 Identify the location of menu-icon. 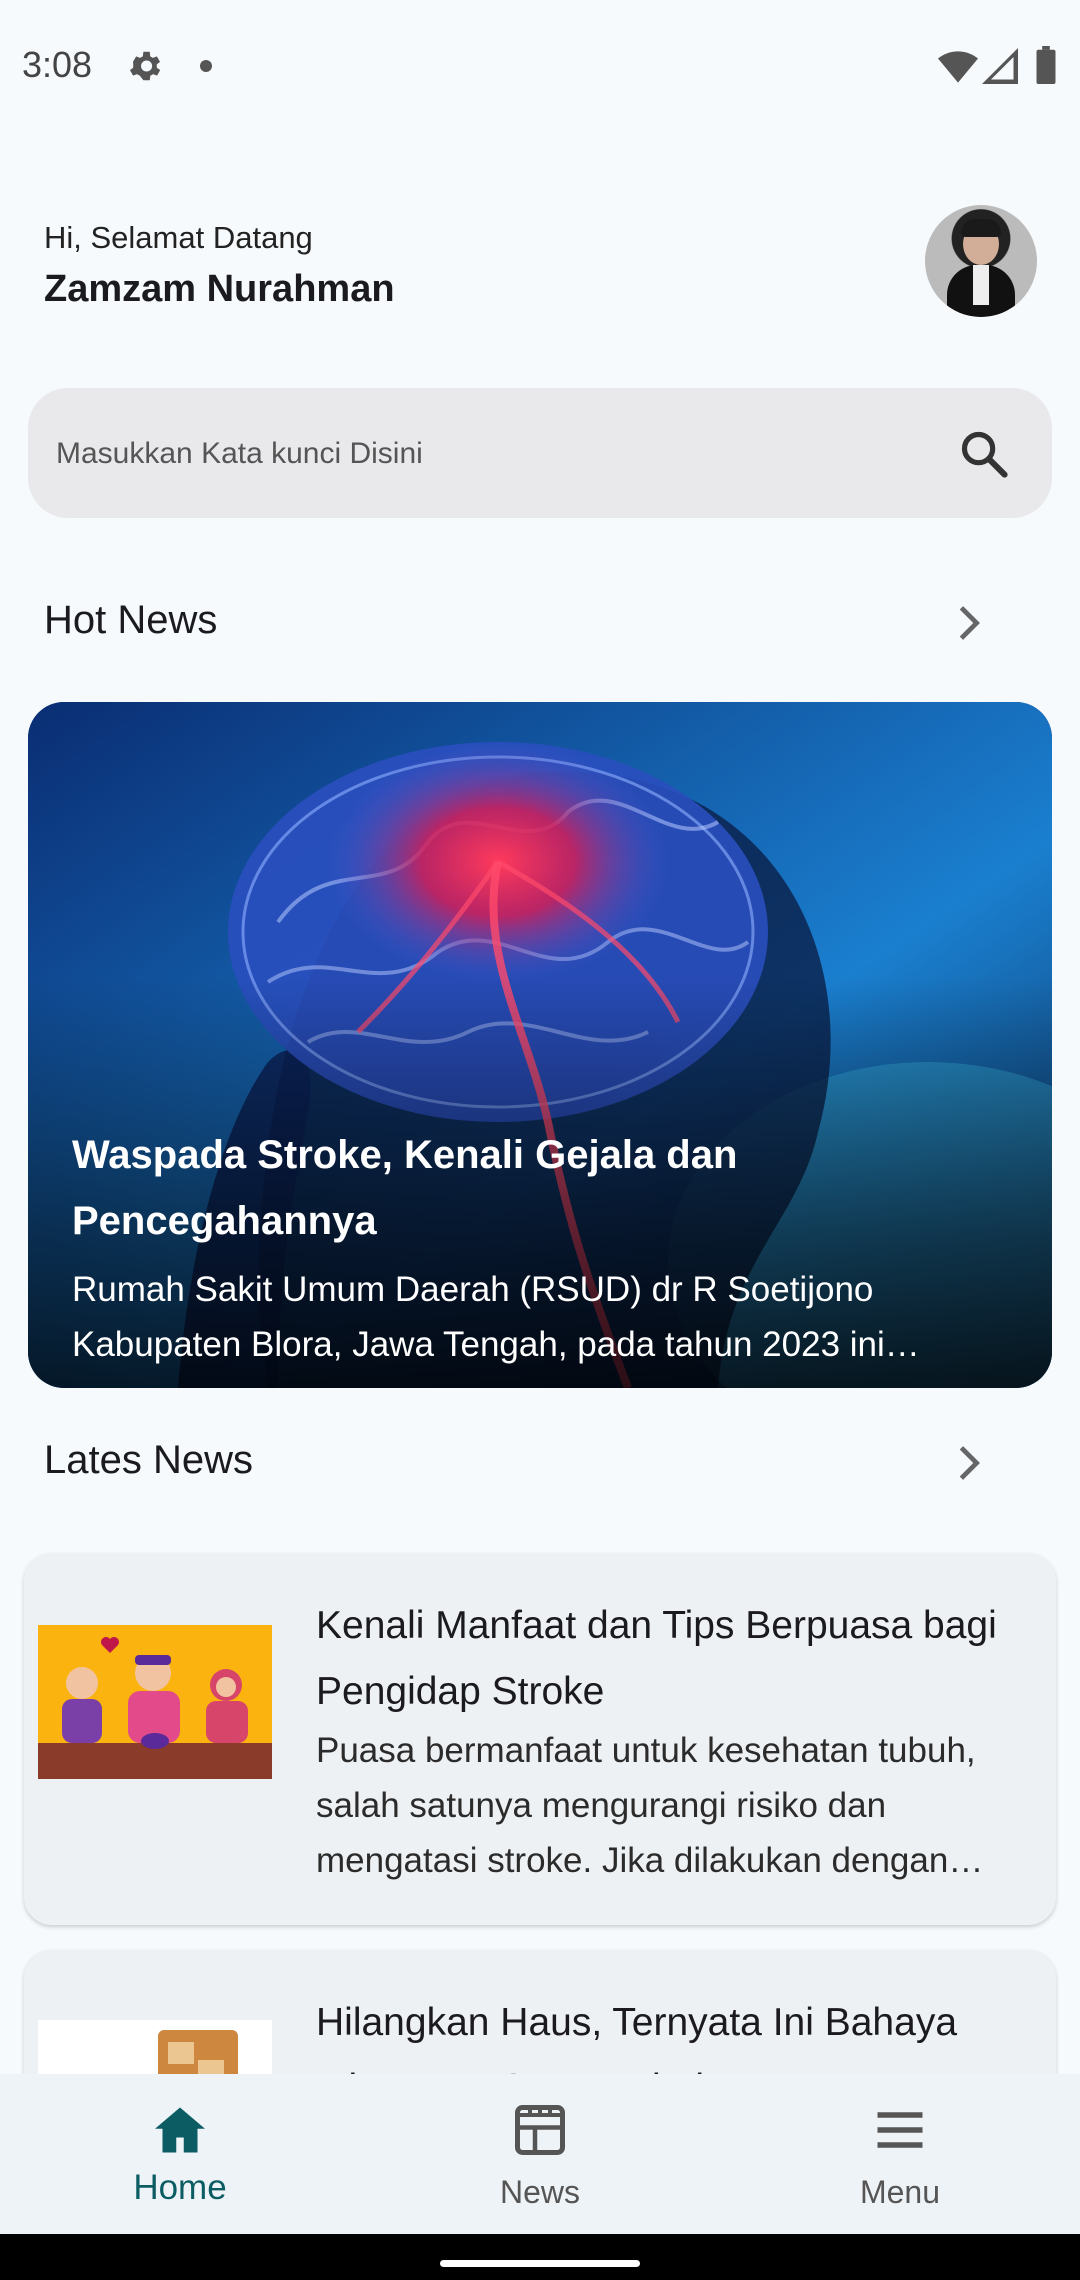
(900, 2130).